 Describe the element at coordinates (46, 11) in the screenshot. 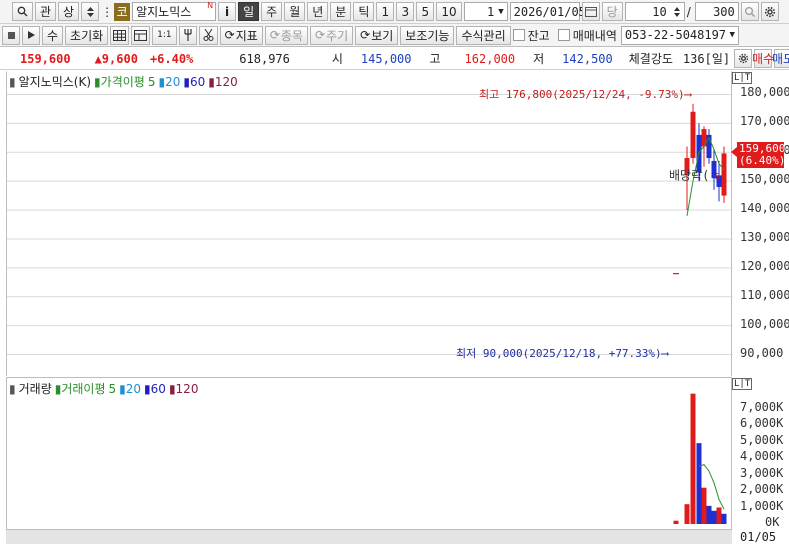

I see `watchlist-button: 관` at that location.